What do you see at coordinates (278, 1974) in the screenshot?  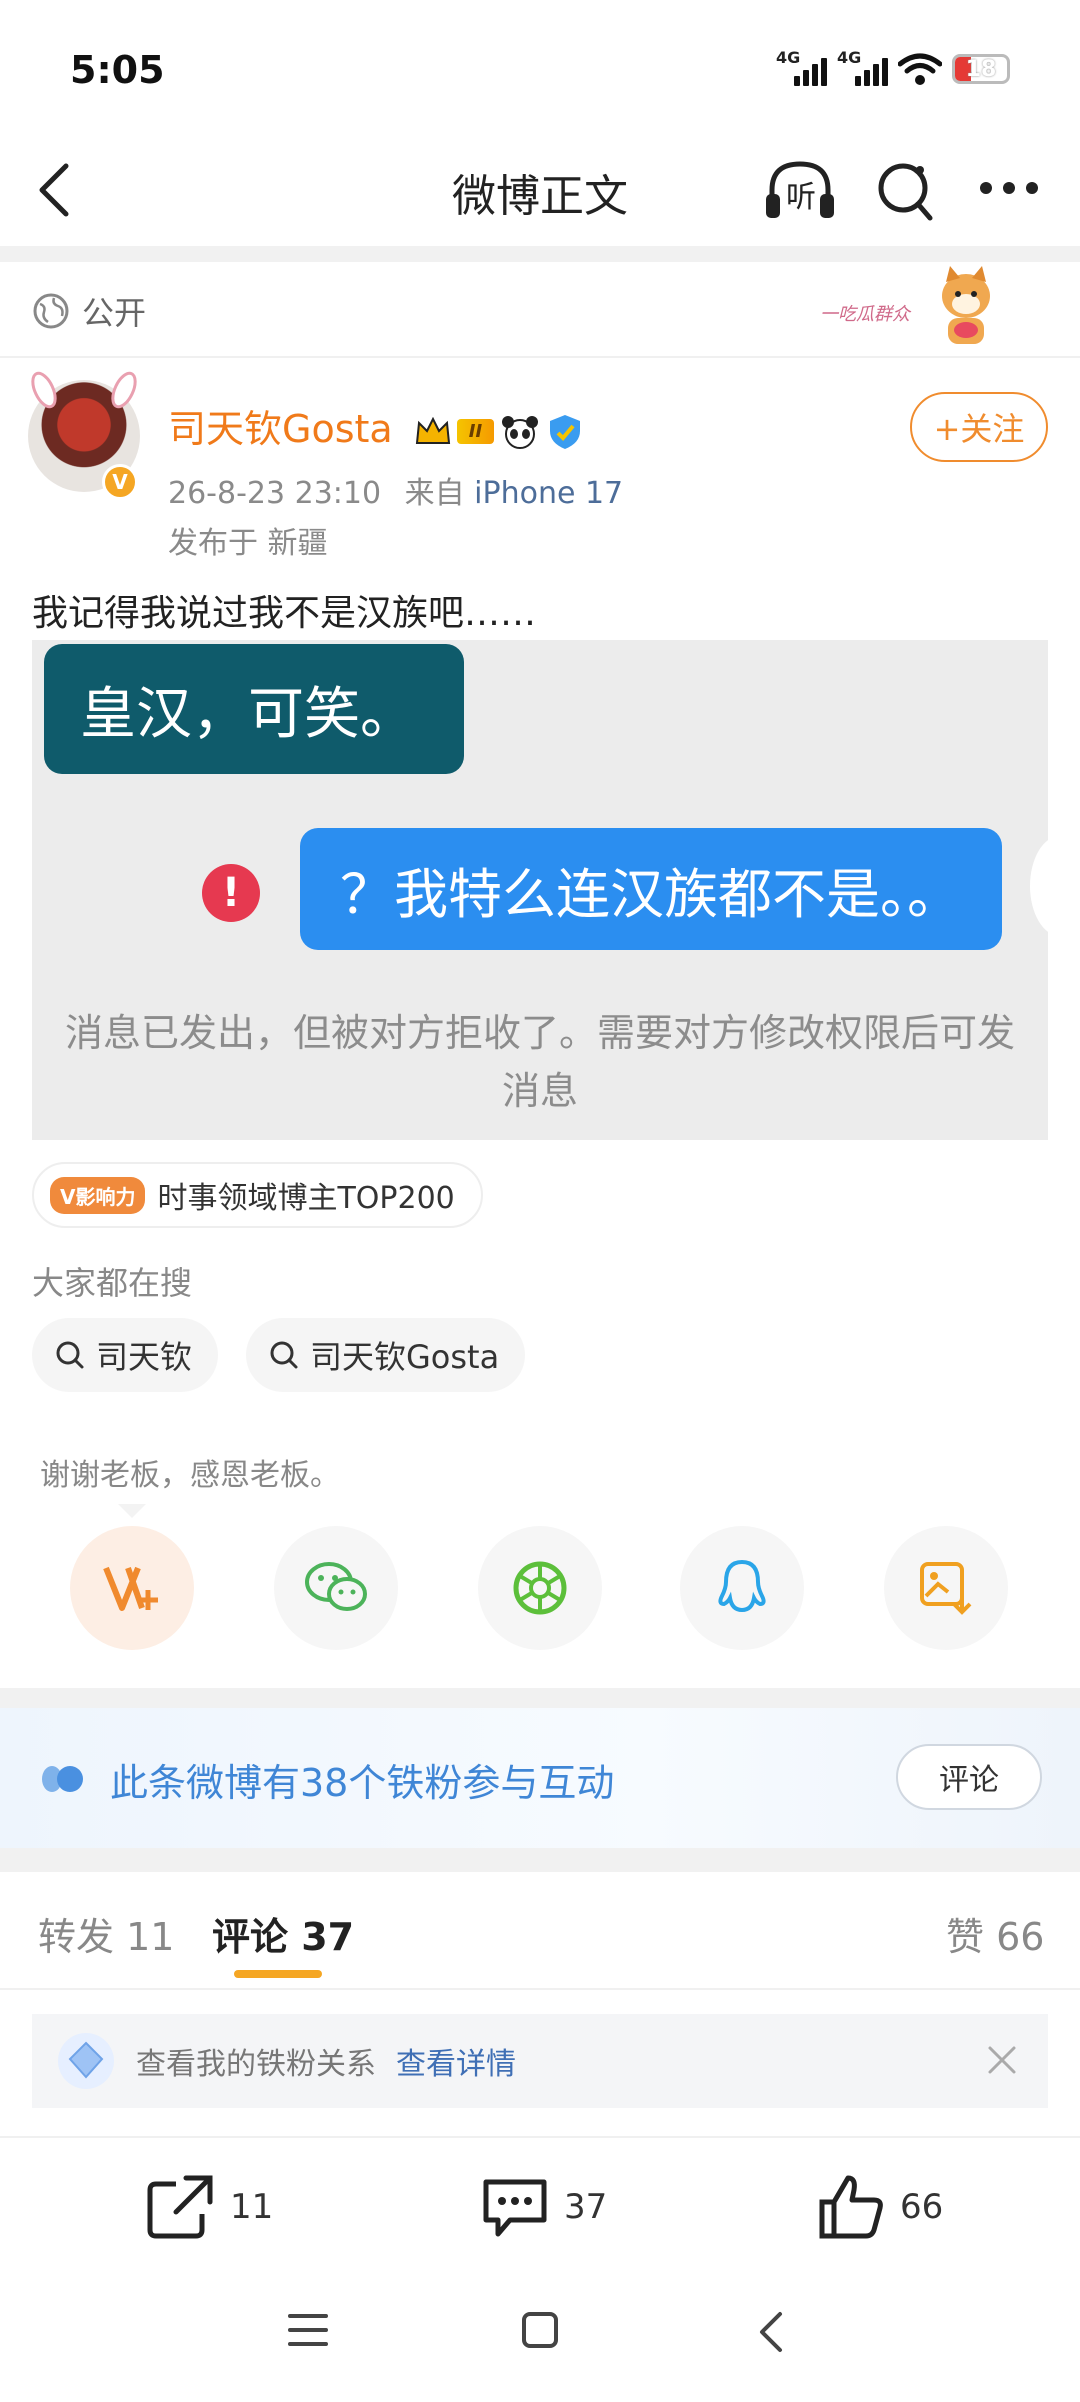 I see `active-tab-indicator` at bounding box center [278, 1974].